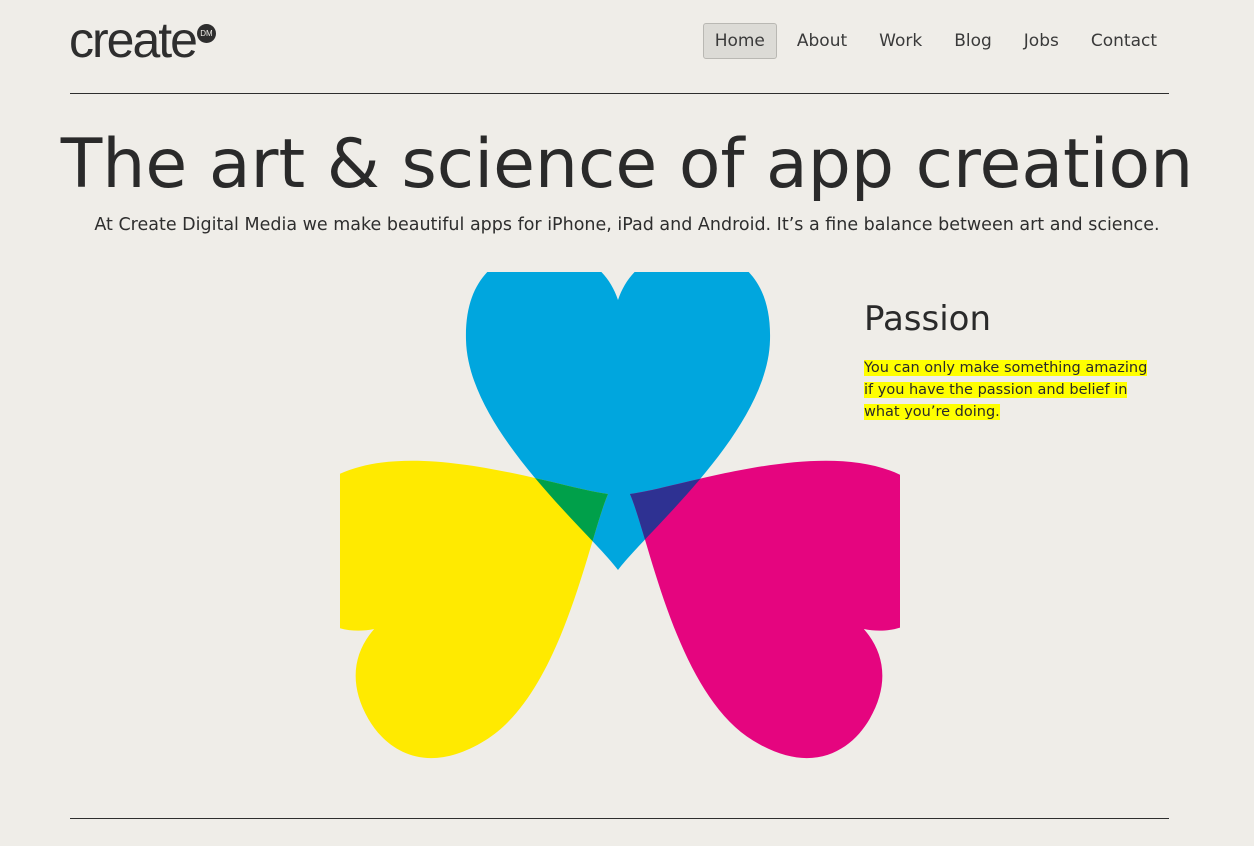 The height and width of the screenshot is (846, 1254). What do you see at coordinates (619, 93) in the screenshot?
I see `header-divider` at bounding box center [619, 93].